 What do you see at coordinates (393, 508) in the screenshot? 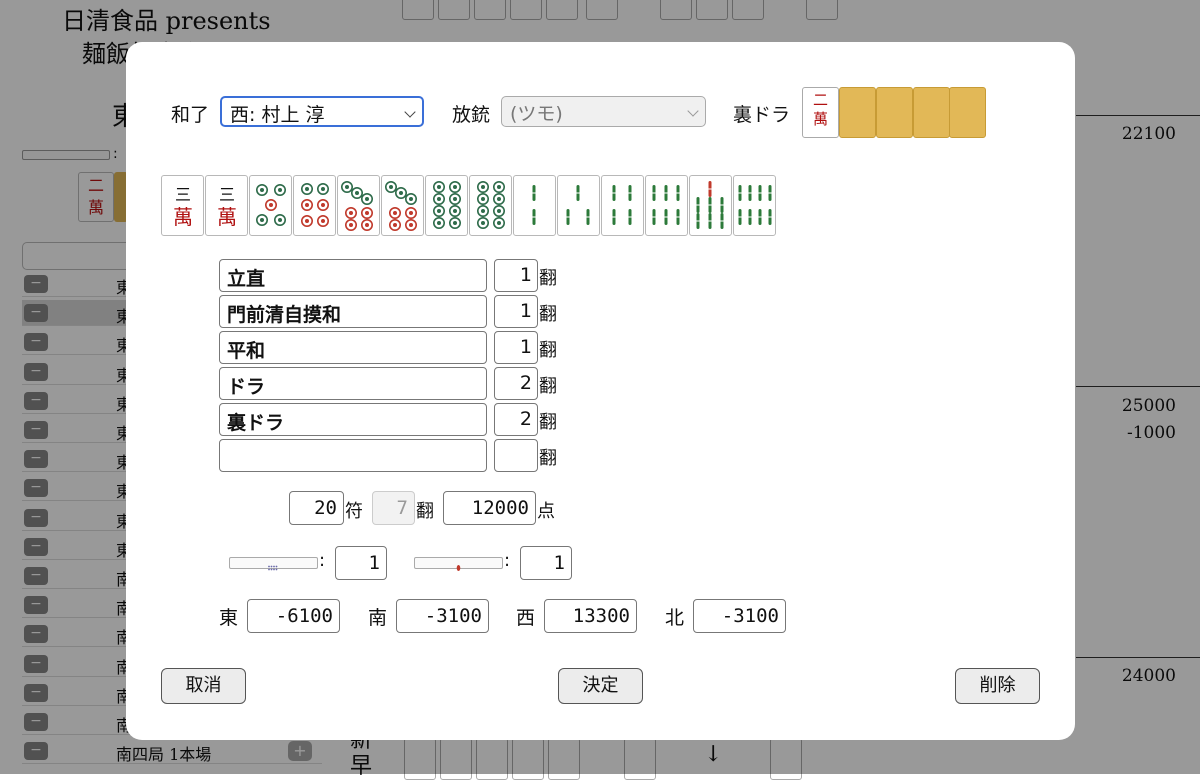
I see `total-han-field: 7` at bounding box center [393, 508].